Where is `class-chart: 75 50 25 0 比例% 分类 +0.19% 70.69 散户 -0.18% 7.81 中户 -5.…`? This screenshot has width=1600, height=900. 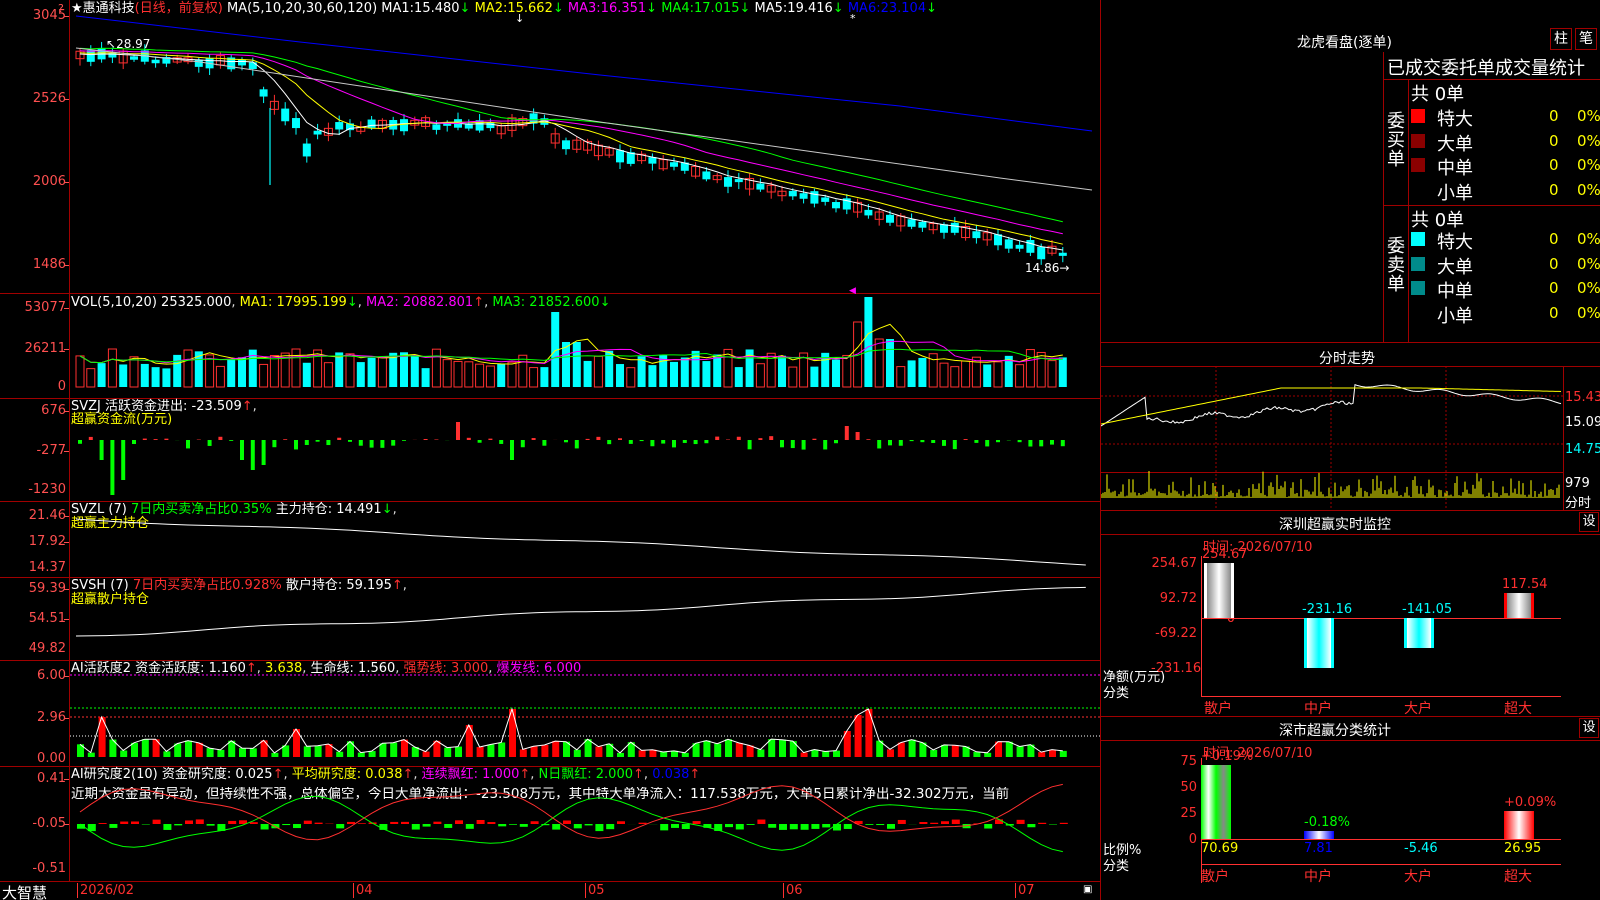 class-chart: 75 50 25 0 比例% 分类 +0.19% 70.69 散户 -0.18% 7.81 中户 -5.… is located at coordinates (1350, 820).